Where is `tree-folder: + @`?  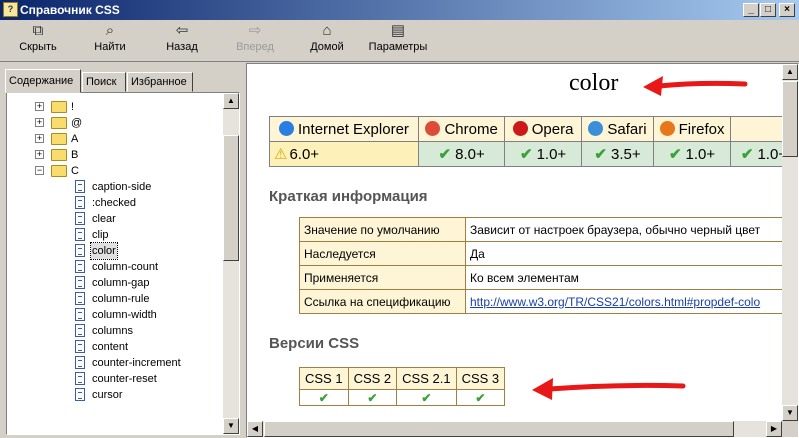 tree-folder: + @ is located at coordinates (112, 123).